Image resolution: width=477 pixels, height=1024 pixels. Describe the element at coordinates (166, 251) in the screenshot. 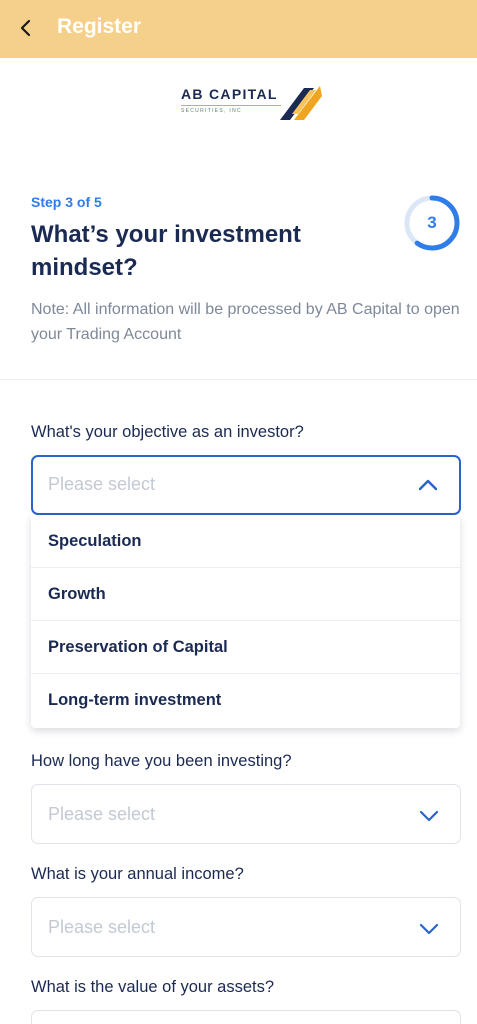

I see `page-title: What’s your investment mindset?` at that location.